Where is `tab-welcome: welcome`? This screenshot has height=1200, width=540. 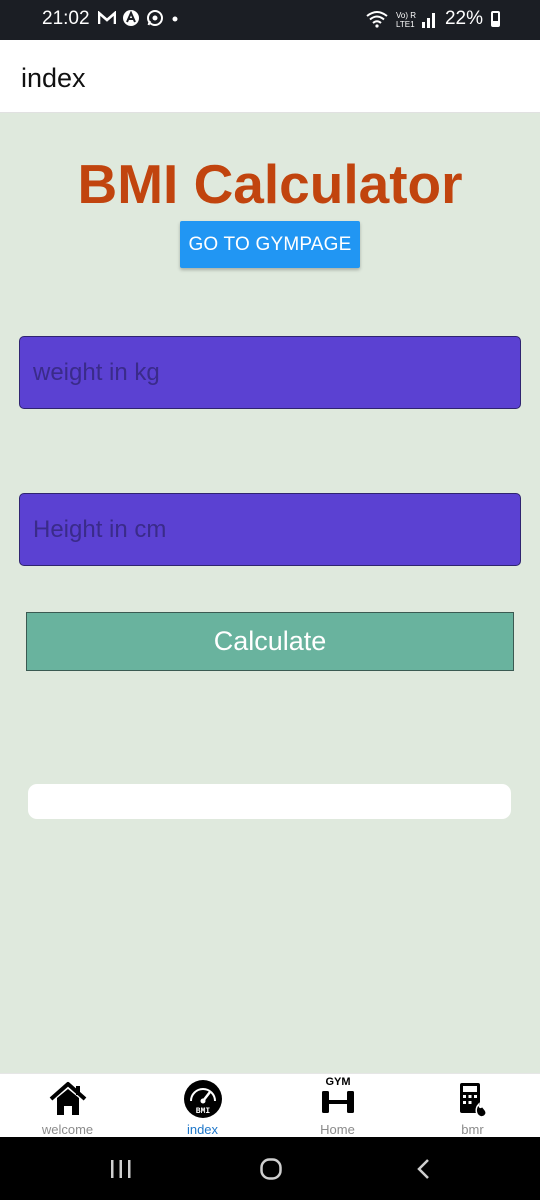 tab-welcome: welcome is located at coordinates (67, 1106).